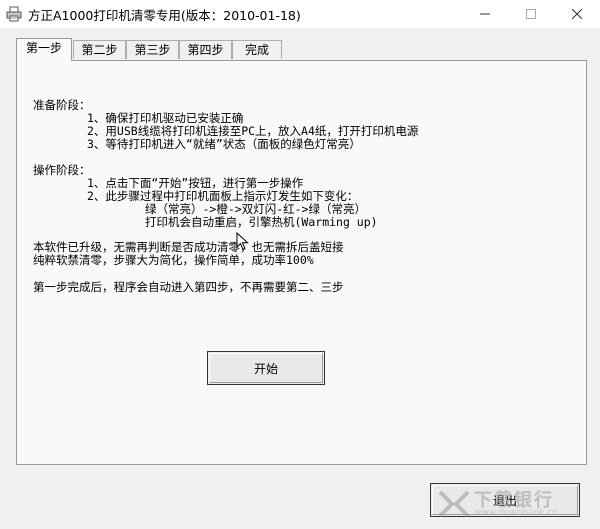  Describe the element at coordinates (173, 260) in the screenshot. I see `note-2: 纯粹软禁清零，步骤大为简化，操作简单，成功率100%` at that location.